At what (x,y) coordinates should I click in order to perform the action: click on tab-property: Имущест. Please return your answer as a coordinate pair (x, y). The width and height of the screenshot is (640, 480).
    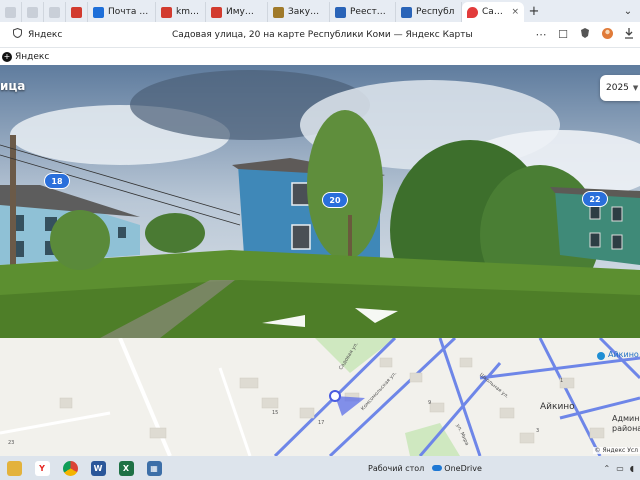
    Looking at the image, I should click on (237, 12).